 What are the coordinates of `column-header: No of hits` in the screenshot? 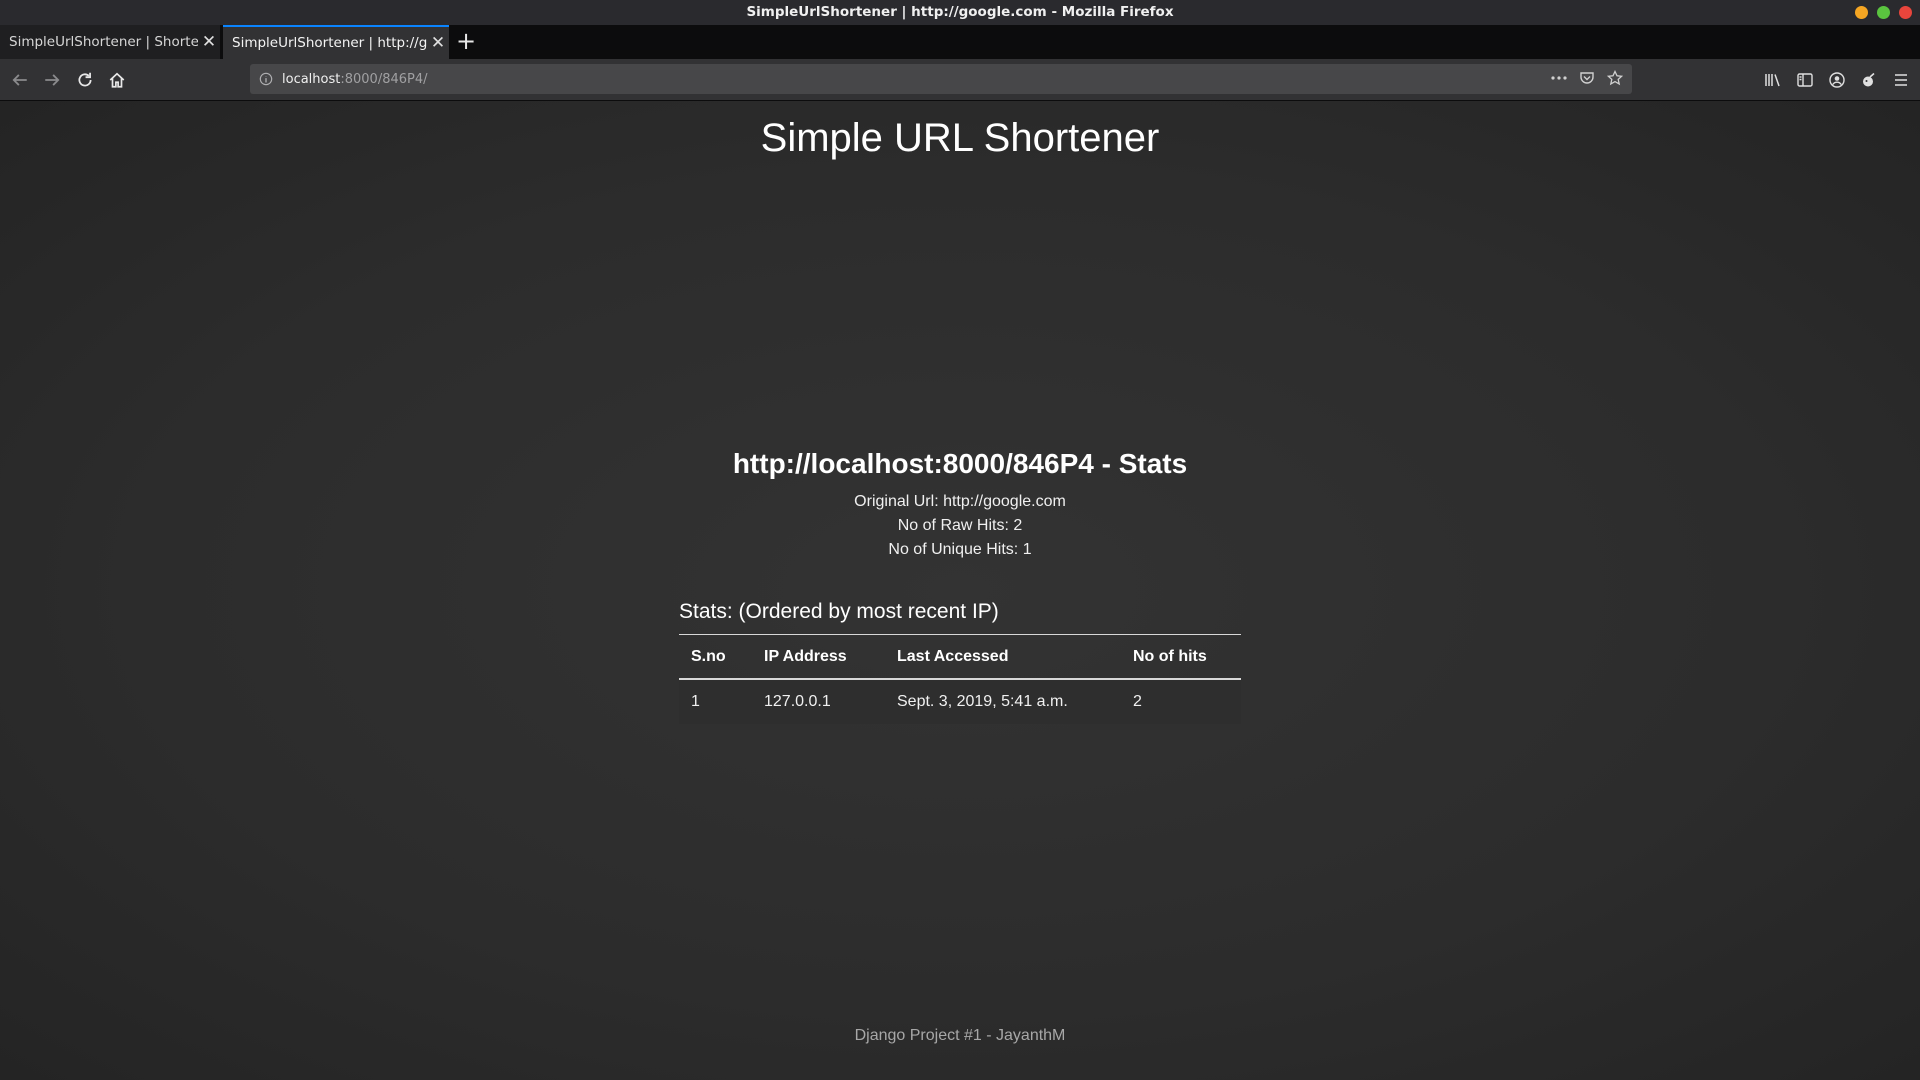 It's located at (1181, 657).